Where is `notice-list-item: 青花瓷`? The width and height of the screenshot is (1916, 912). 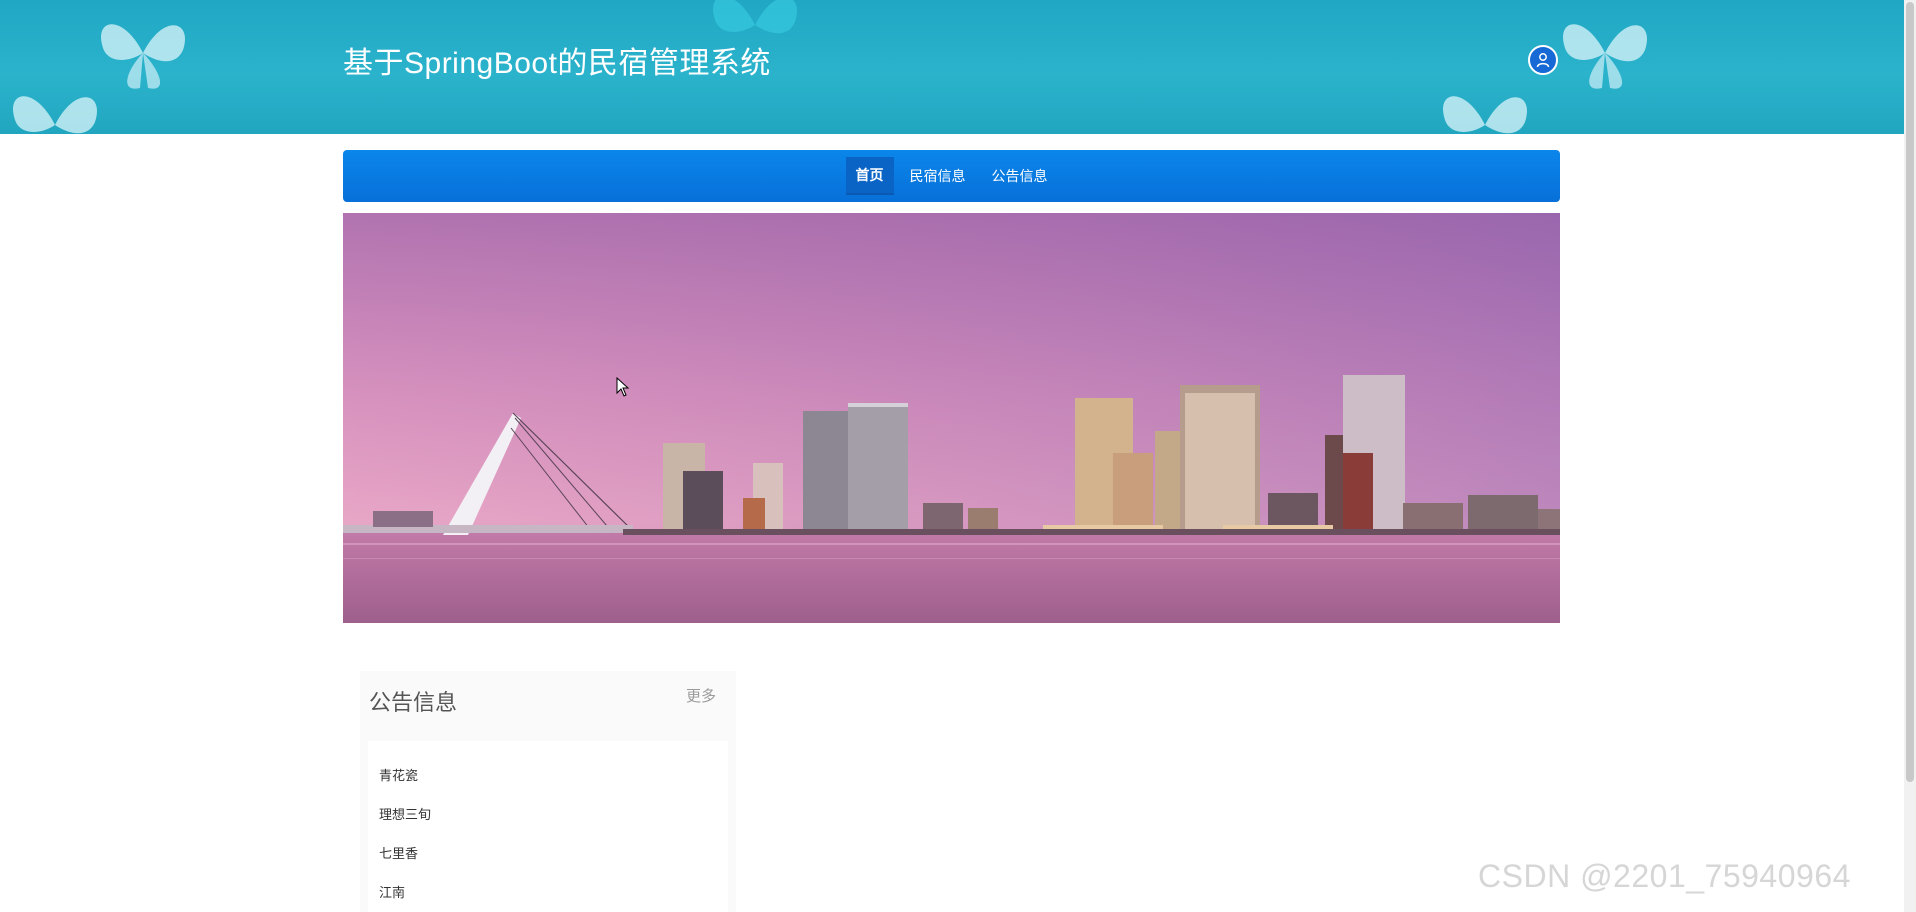 notice-list-item: 青花瓷 is located at coordinates (398, 774).